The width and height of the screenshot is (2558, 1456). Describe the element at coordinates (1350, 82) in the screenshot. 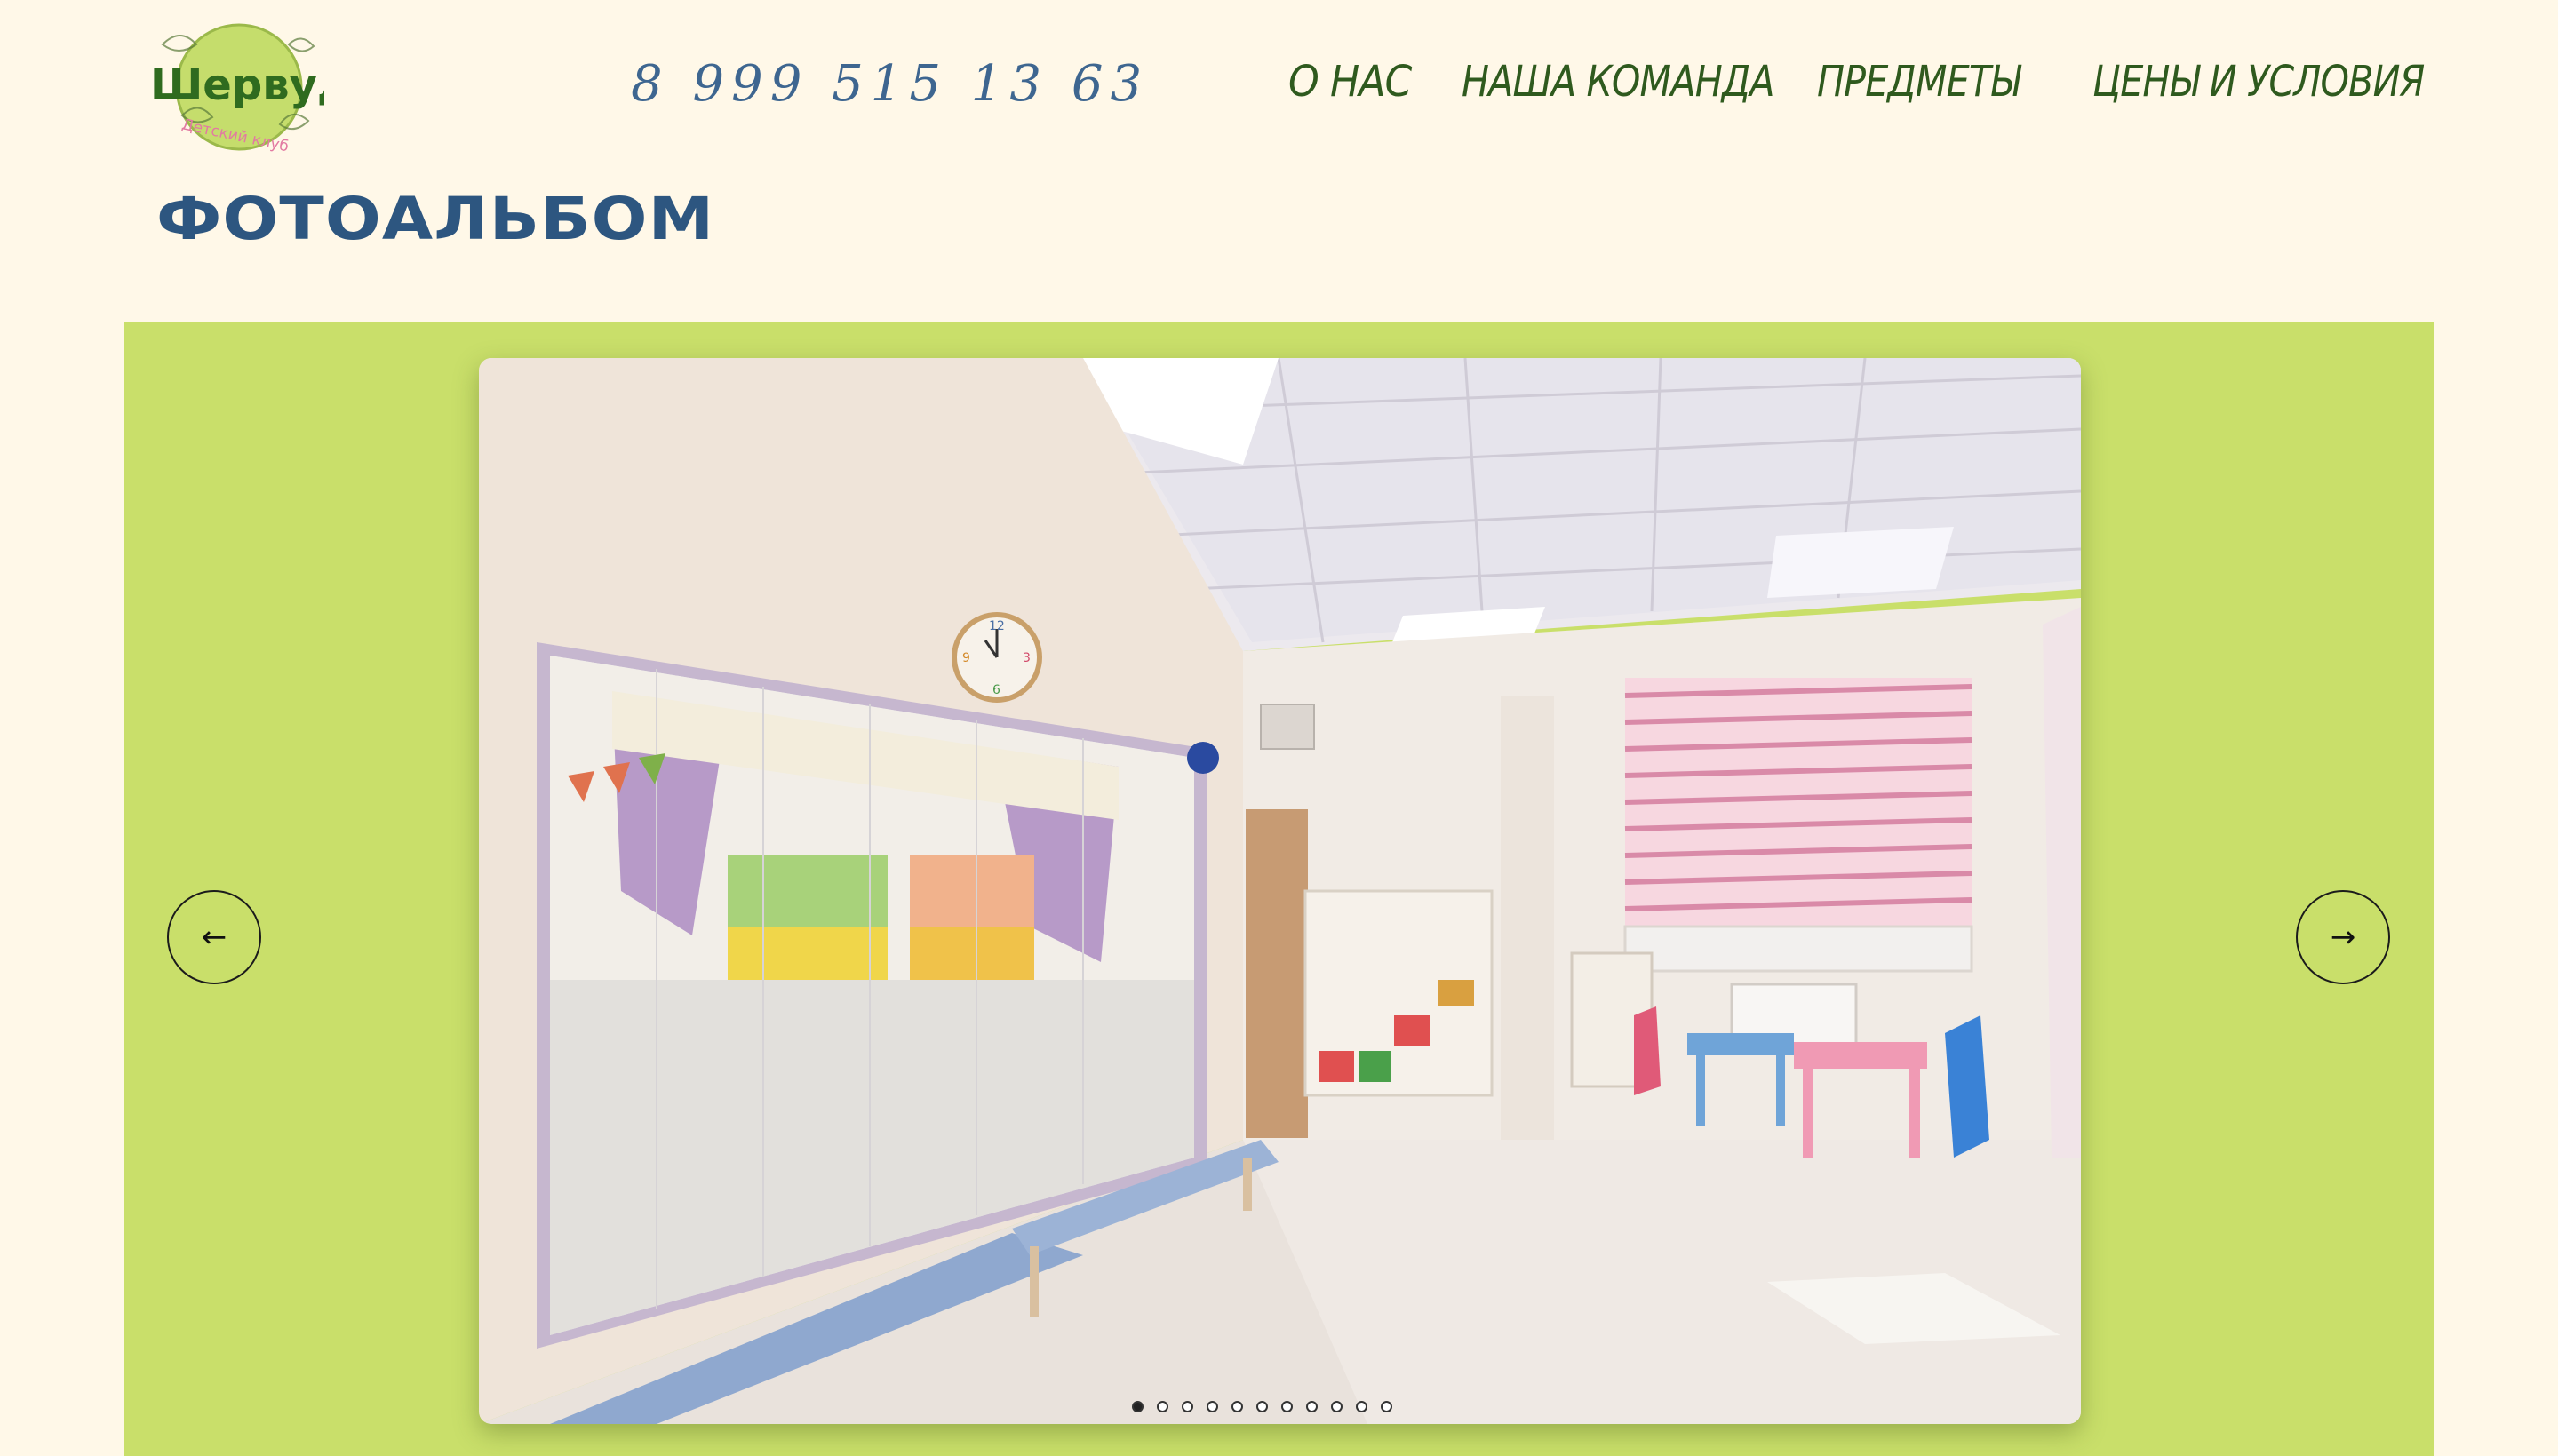

I see `nav-item-about: О НАС` at that location.